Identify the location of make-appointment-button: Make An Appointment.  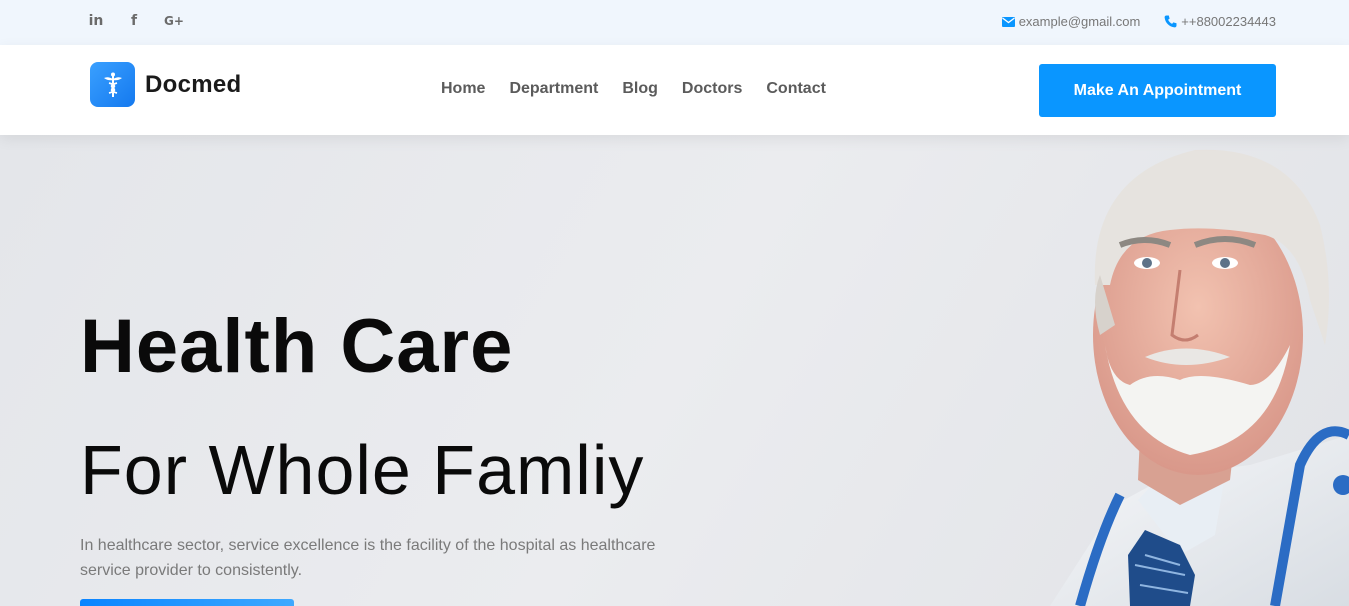
(1157, 90).